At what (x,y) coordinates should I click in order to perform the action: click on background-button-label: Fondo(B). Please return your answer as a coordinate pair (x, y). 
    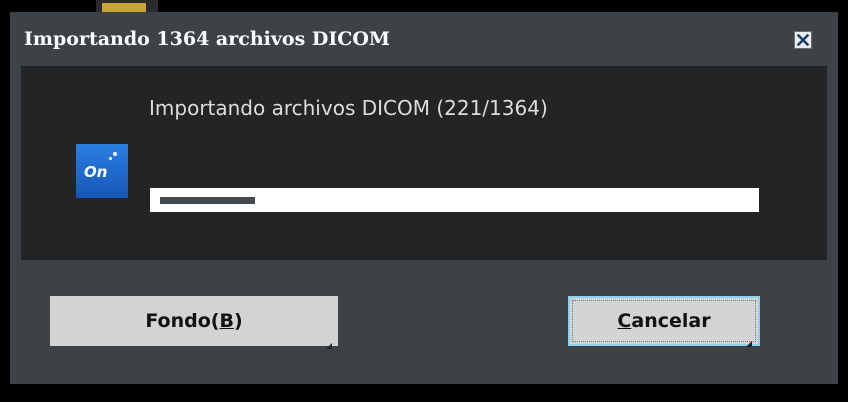
    Looking at the image, I should click on (194, 321).